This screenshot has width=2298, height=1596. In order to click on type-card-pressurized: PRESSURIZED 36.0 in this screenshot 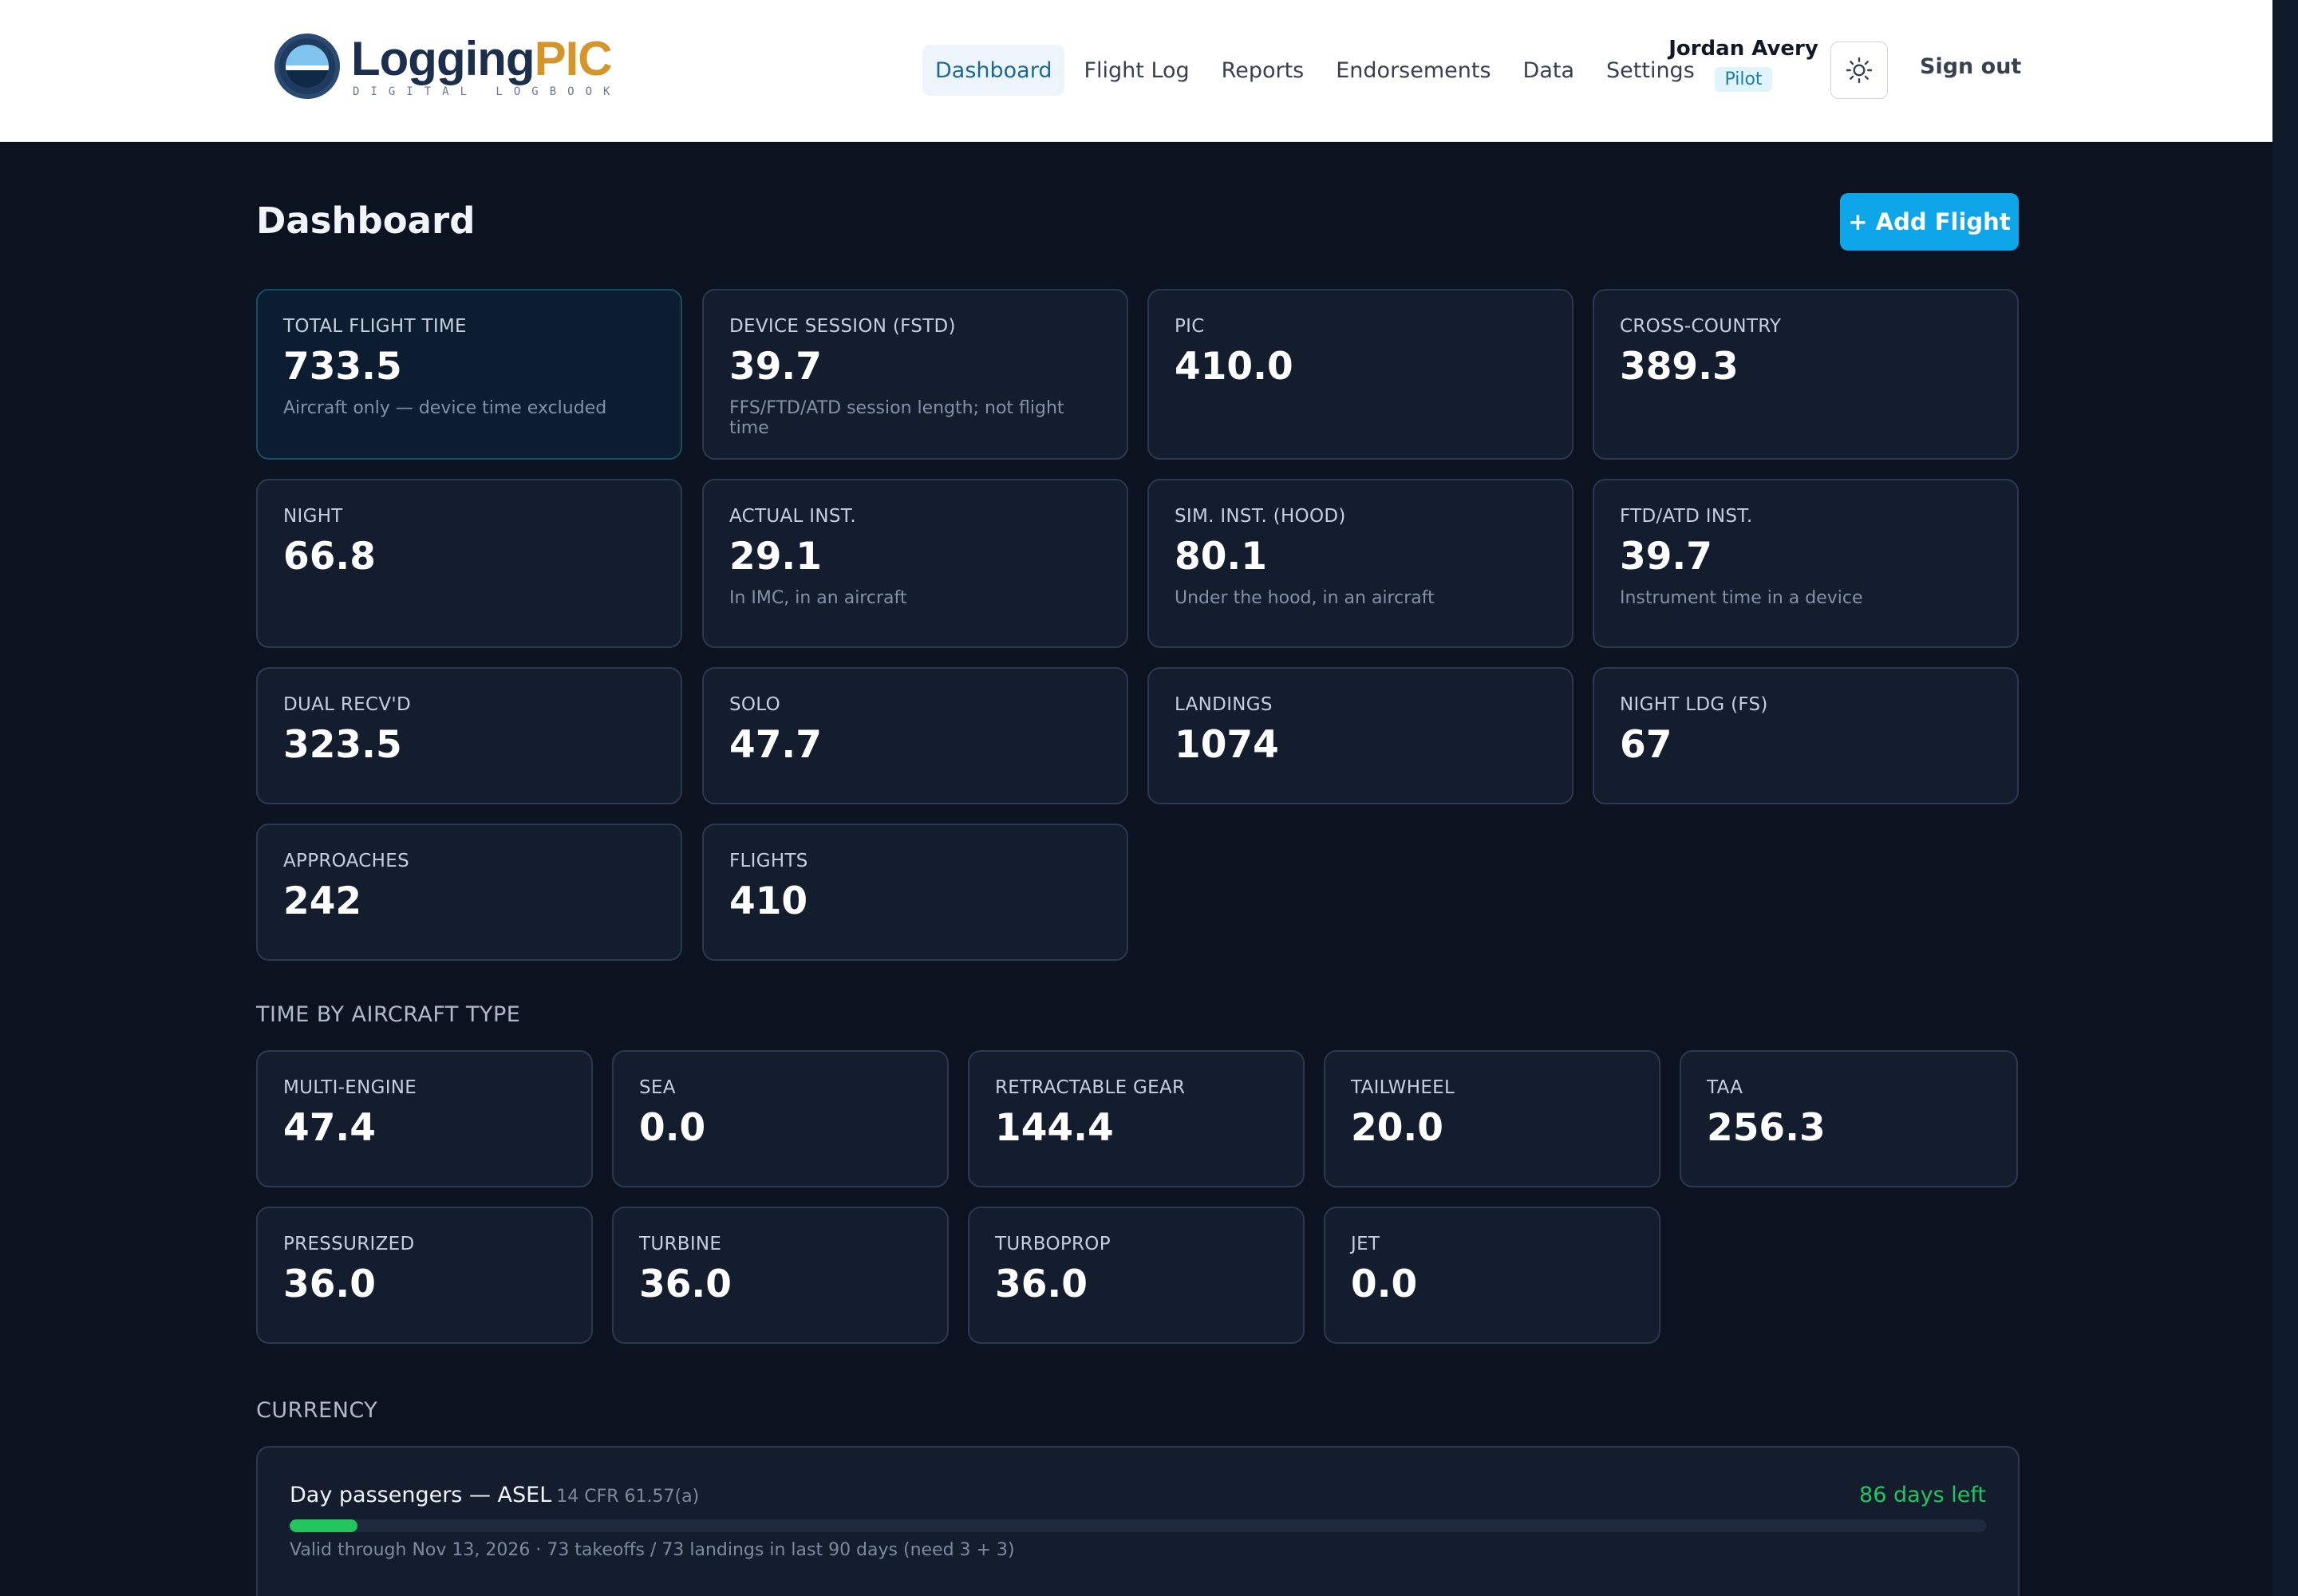, I will do `click(424, 1275)`.